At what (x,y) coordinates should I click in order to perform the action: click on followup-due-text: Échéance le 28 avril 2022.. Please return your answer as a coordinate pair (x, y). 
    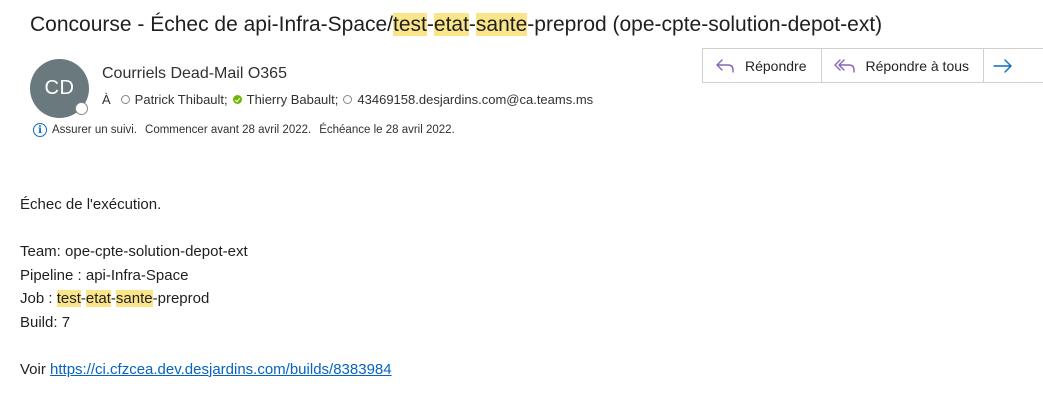
    Looking at the image, I should click on (387, 130).